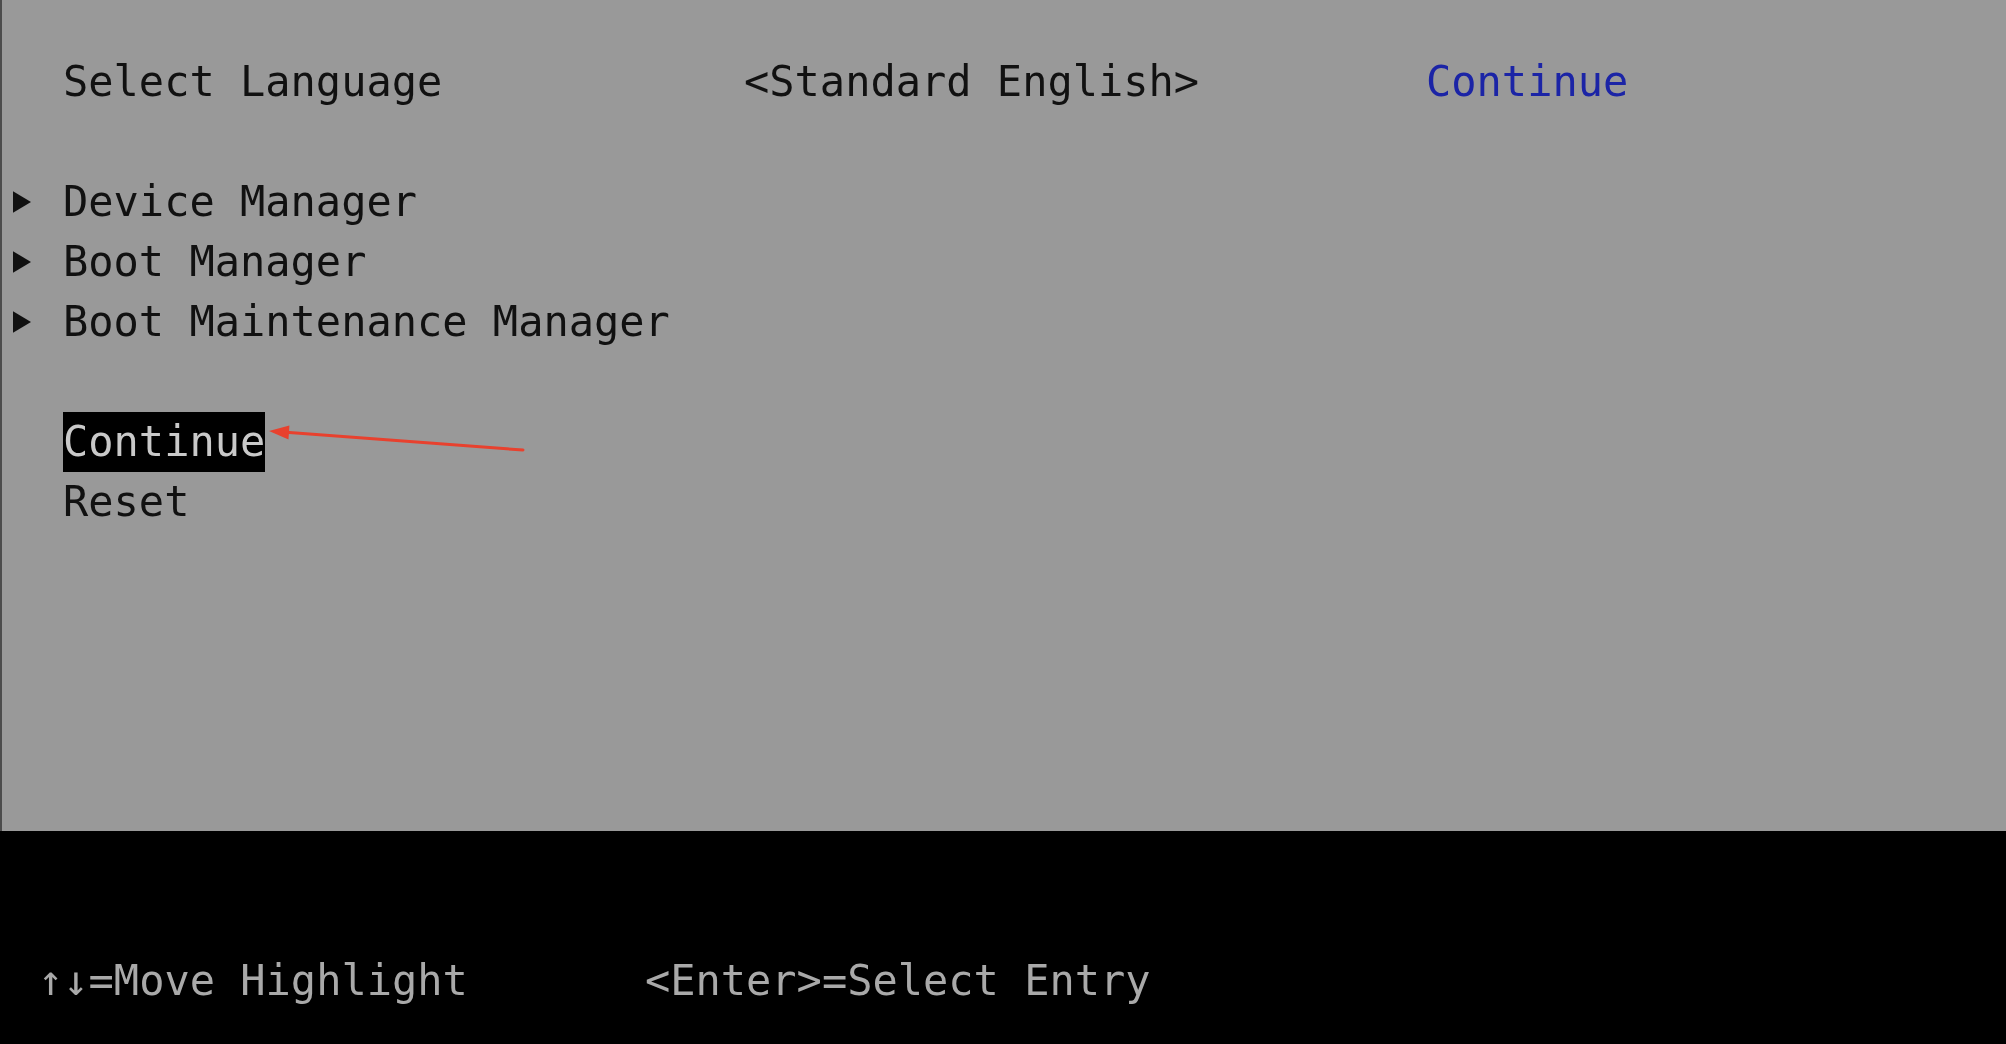 This screenshot has height=1044, width=2006. Describe the element at coordinates (215, 262) in the screenshot. I see `menu-item: Boot Manager` at that location.